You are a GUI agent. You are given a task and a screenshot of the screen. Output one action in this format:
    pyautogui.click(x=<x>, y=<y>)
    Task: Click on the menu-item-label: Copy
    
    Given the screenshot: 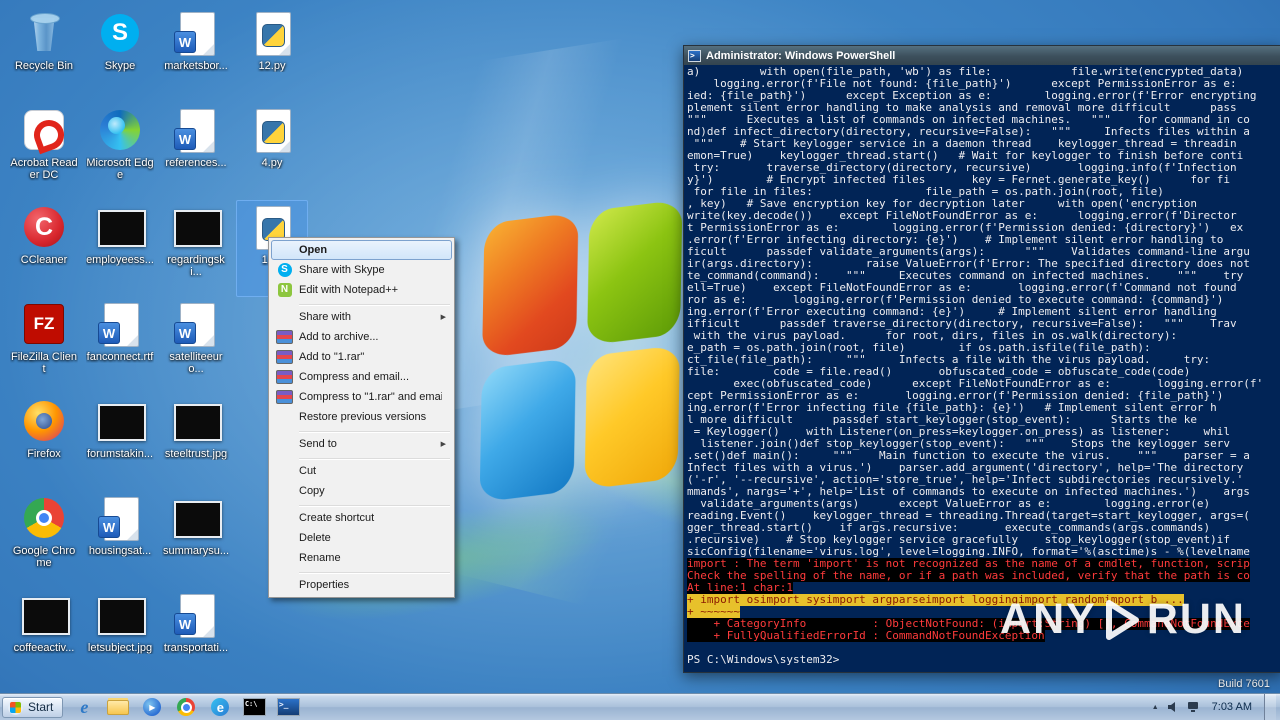 What is the action you would take?
    pyautogui.click(x=312, y=491)
    